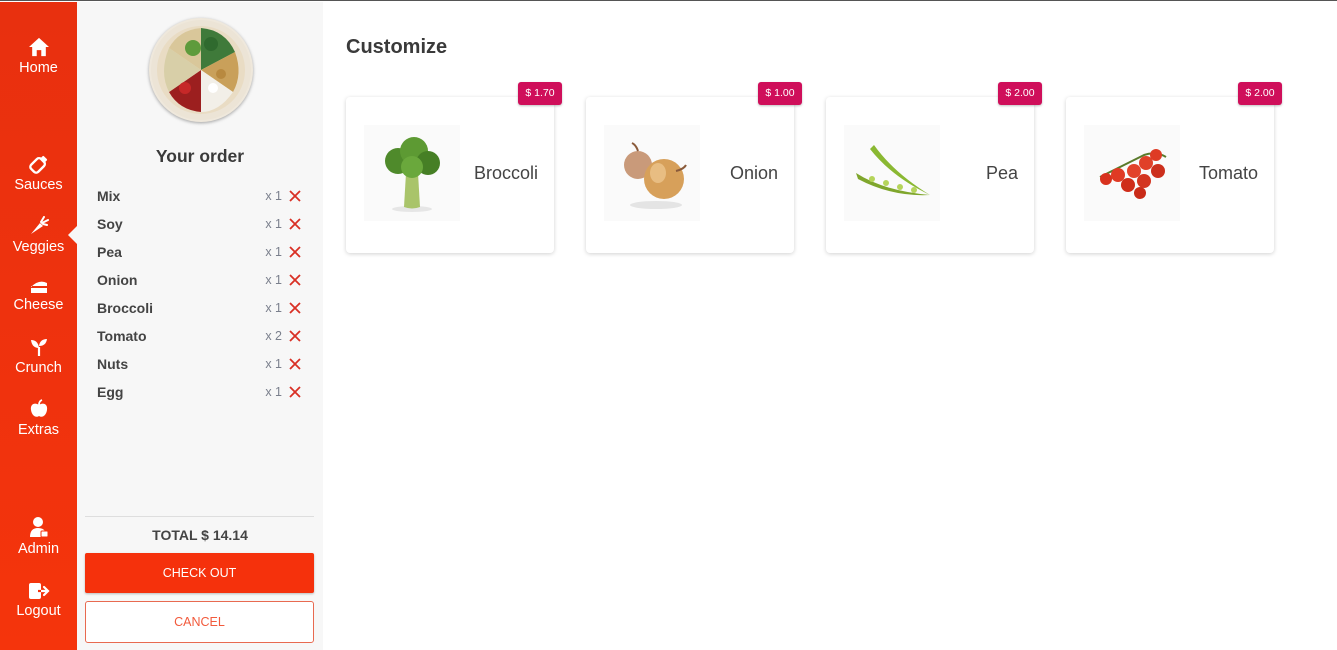  I want to click on order-item-name: Soy, so click(110, 224).